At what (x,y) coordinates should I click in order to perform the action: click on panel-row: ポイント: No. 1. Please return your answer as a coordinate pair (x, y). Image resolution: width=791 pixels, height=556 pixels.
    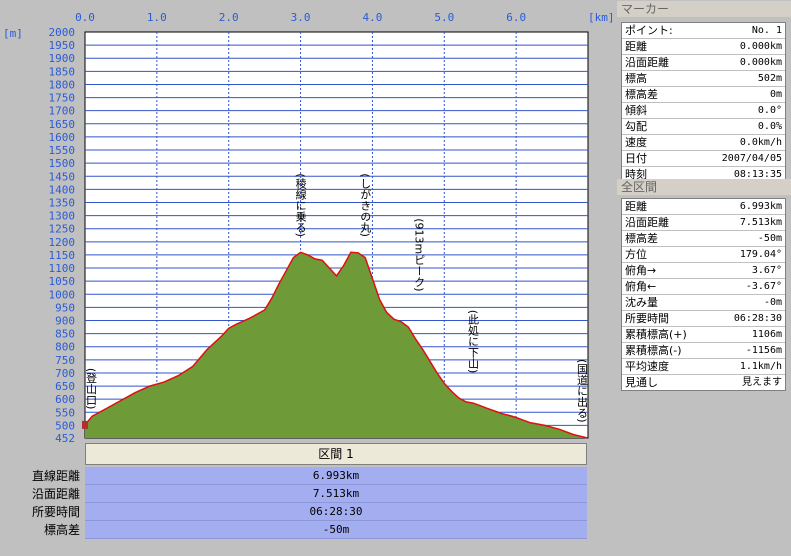
    Looking at the image, I should click on (703, 31).